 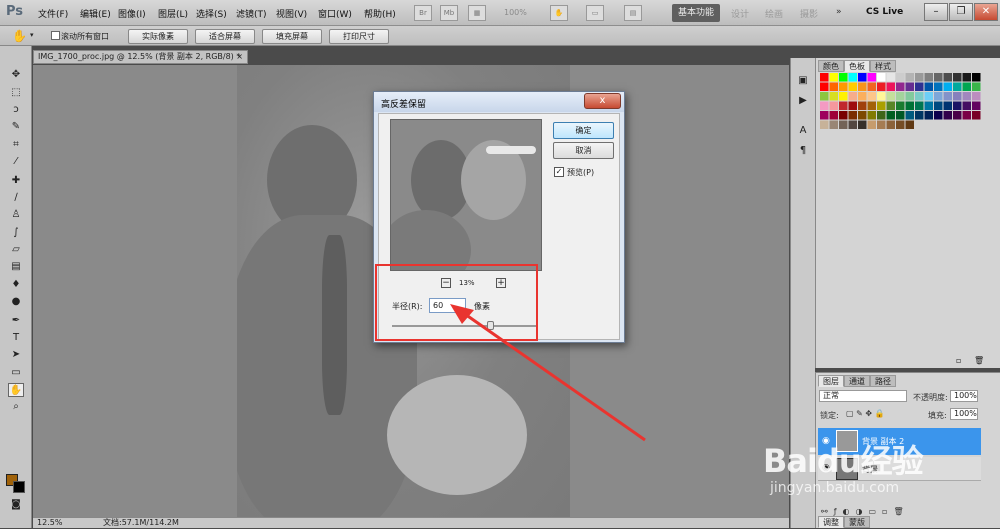 What do you see at coordinates (477, 13) in the screenshot?
I see `extras-icon: ▦` at bounding box center [477, 13].